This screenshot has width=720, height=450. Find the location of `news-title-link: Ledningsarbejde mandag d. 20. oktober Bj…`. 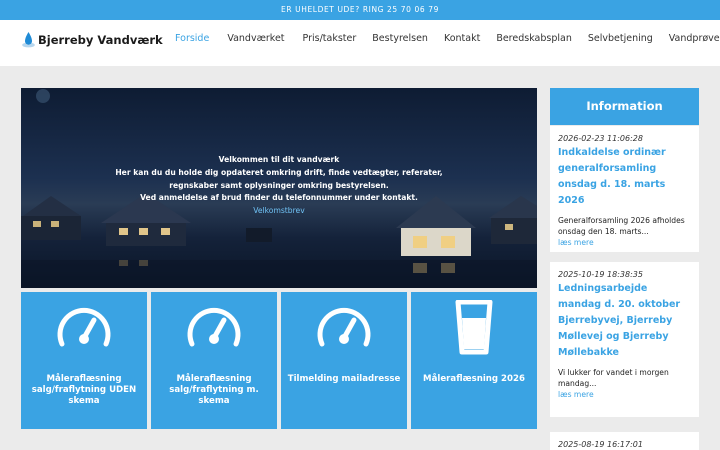

news-title-link: Ledningsarbejde mandag d. 20. oktober Bj… is located at coordinates (624, 321).